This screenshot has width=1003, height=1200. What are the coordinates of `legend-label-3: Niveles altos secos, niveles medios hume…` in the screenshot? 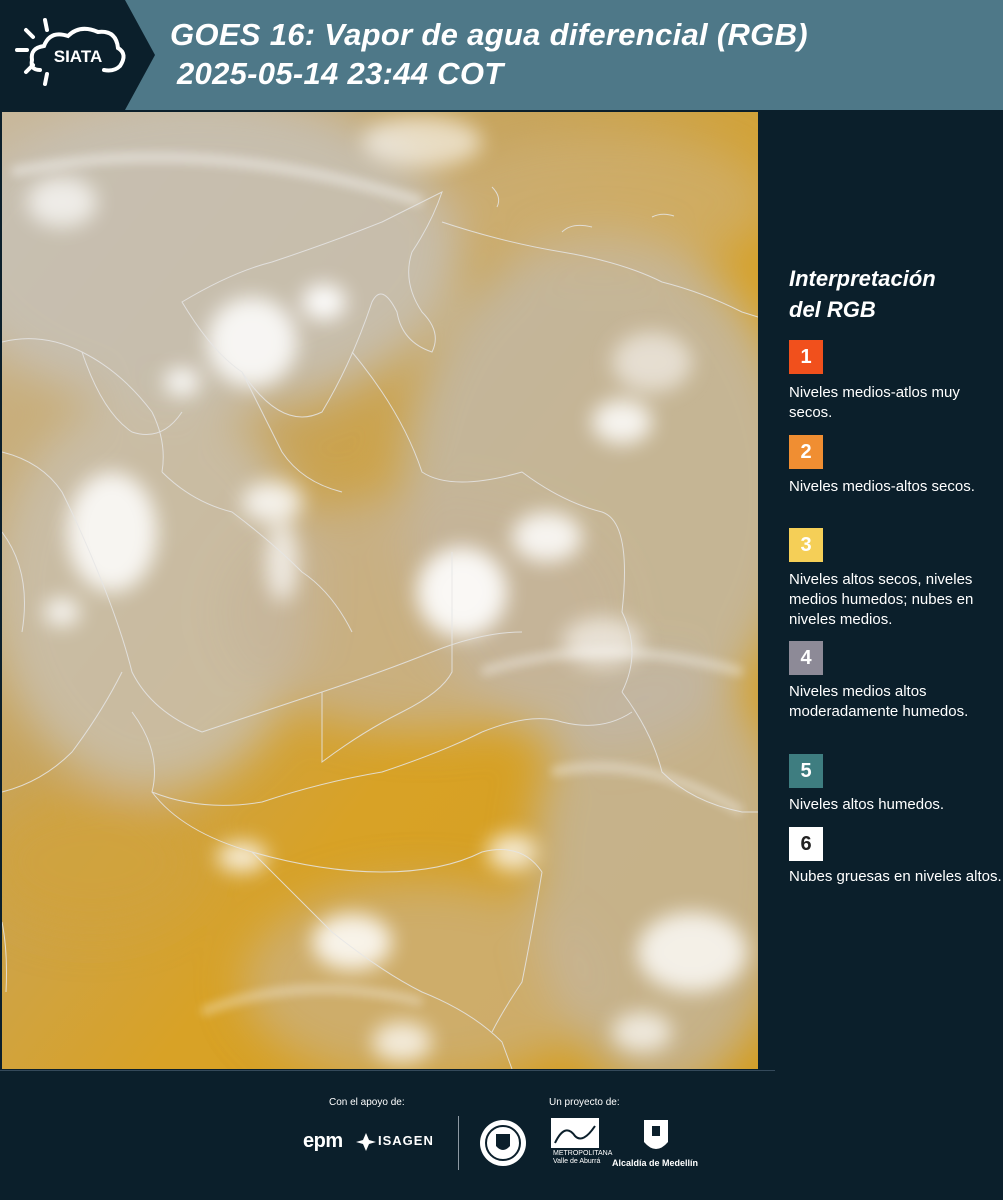 It's located at (881, 599).